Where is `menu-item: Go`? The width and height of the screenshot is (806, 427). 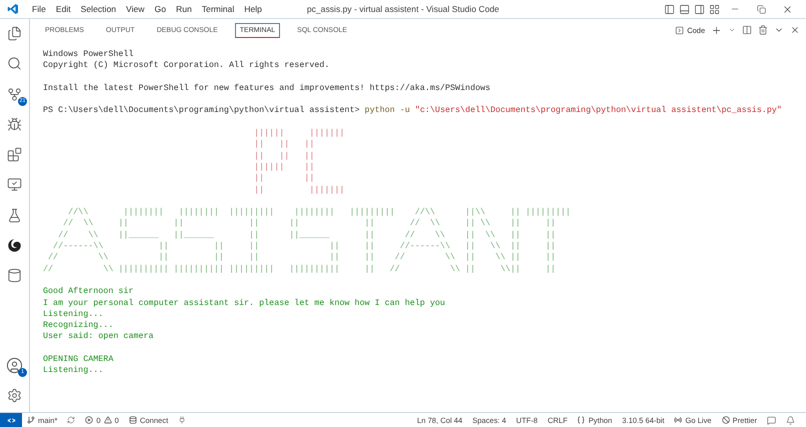
menu-item: Go is located at coordinates (160, 9).